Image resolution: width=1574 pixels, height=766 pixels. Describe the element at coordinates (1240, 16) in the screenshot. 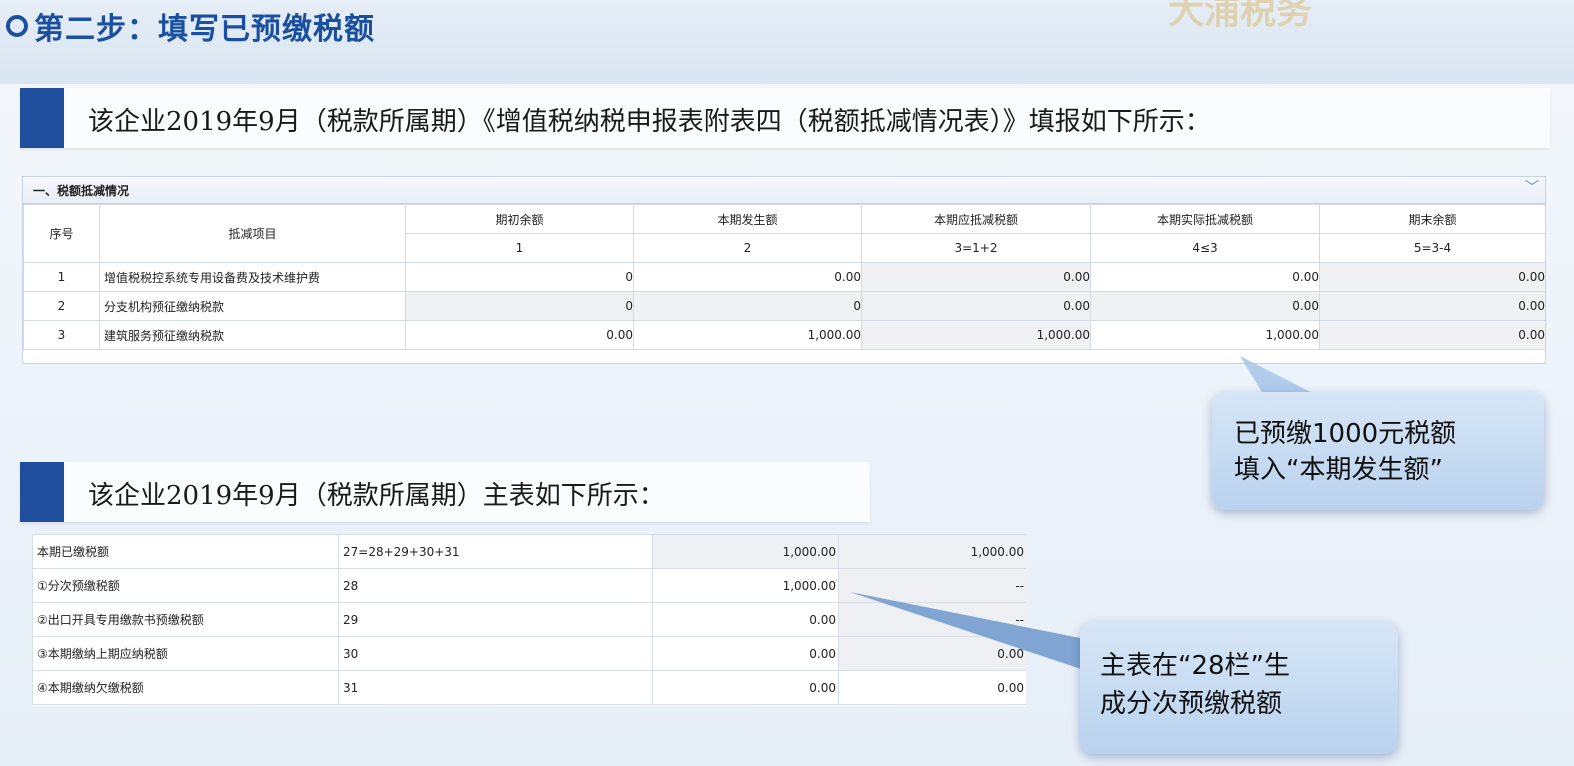

I see `watermark: 大浦税务` at that location.